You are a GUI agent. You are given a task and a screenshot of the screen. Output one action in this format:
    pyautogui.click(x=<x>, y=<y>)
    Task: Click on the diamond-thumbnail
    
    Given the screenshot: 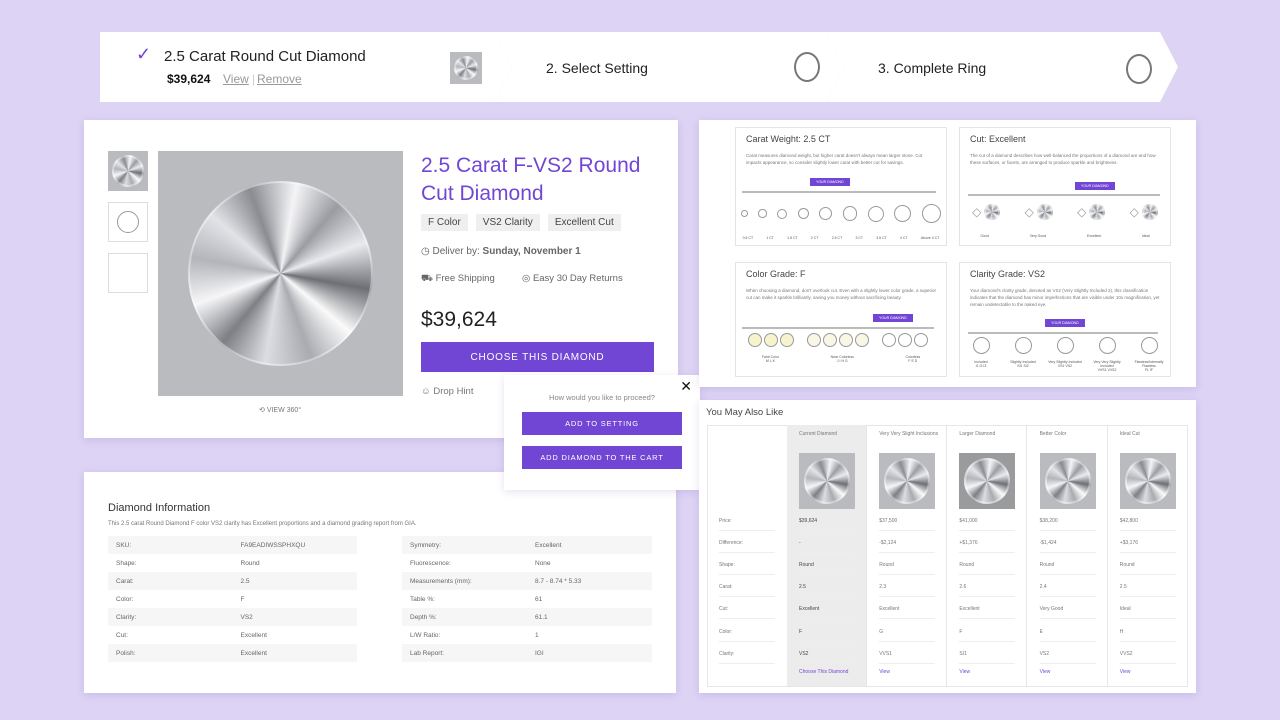 What is the action you would take?
    pyautogui.click(x=466, y=68)
    